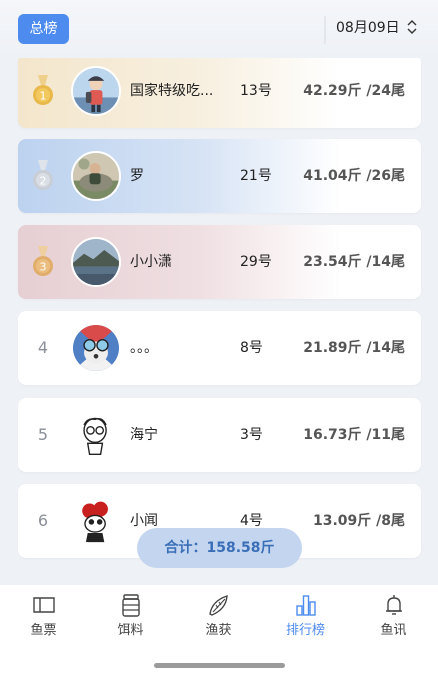 Image resolution: width=438 pixels, height=676 pixels. Describe the element at coordinates (219, 348) in the screenshot. I see `ranking-row-4: 4 。。。 8号 21.89斤 /14尾` at that location.